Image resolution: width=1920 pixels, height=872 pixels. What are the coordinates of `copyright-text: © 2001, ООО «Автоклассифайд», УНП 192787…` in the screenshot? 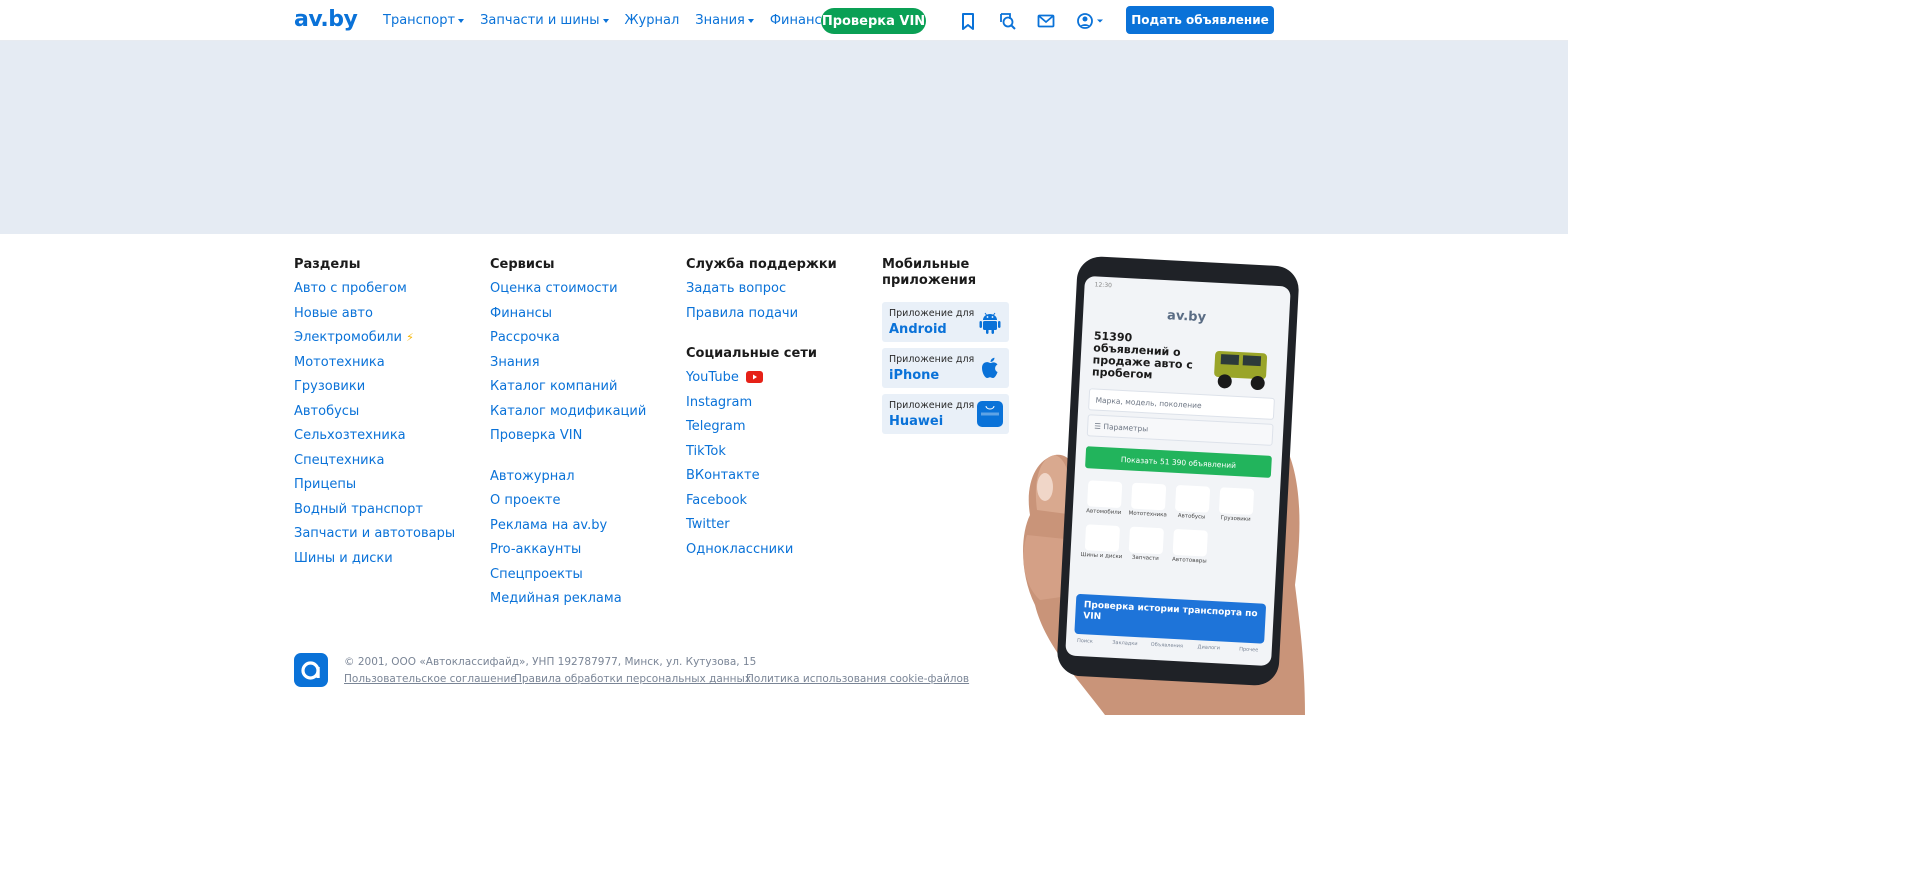 It's located at (550, 662).